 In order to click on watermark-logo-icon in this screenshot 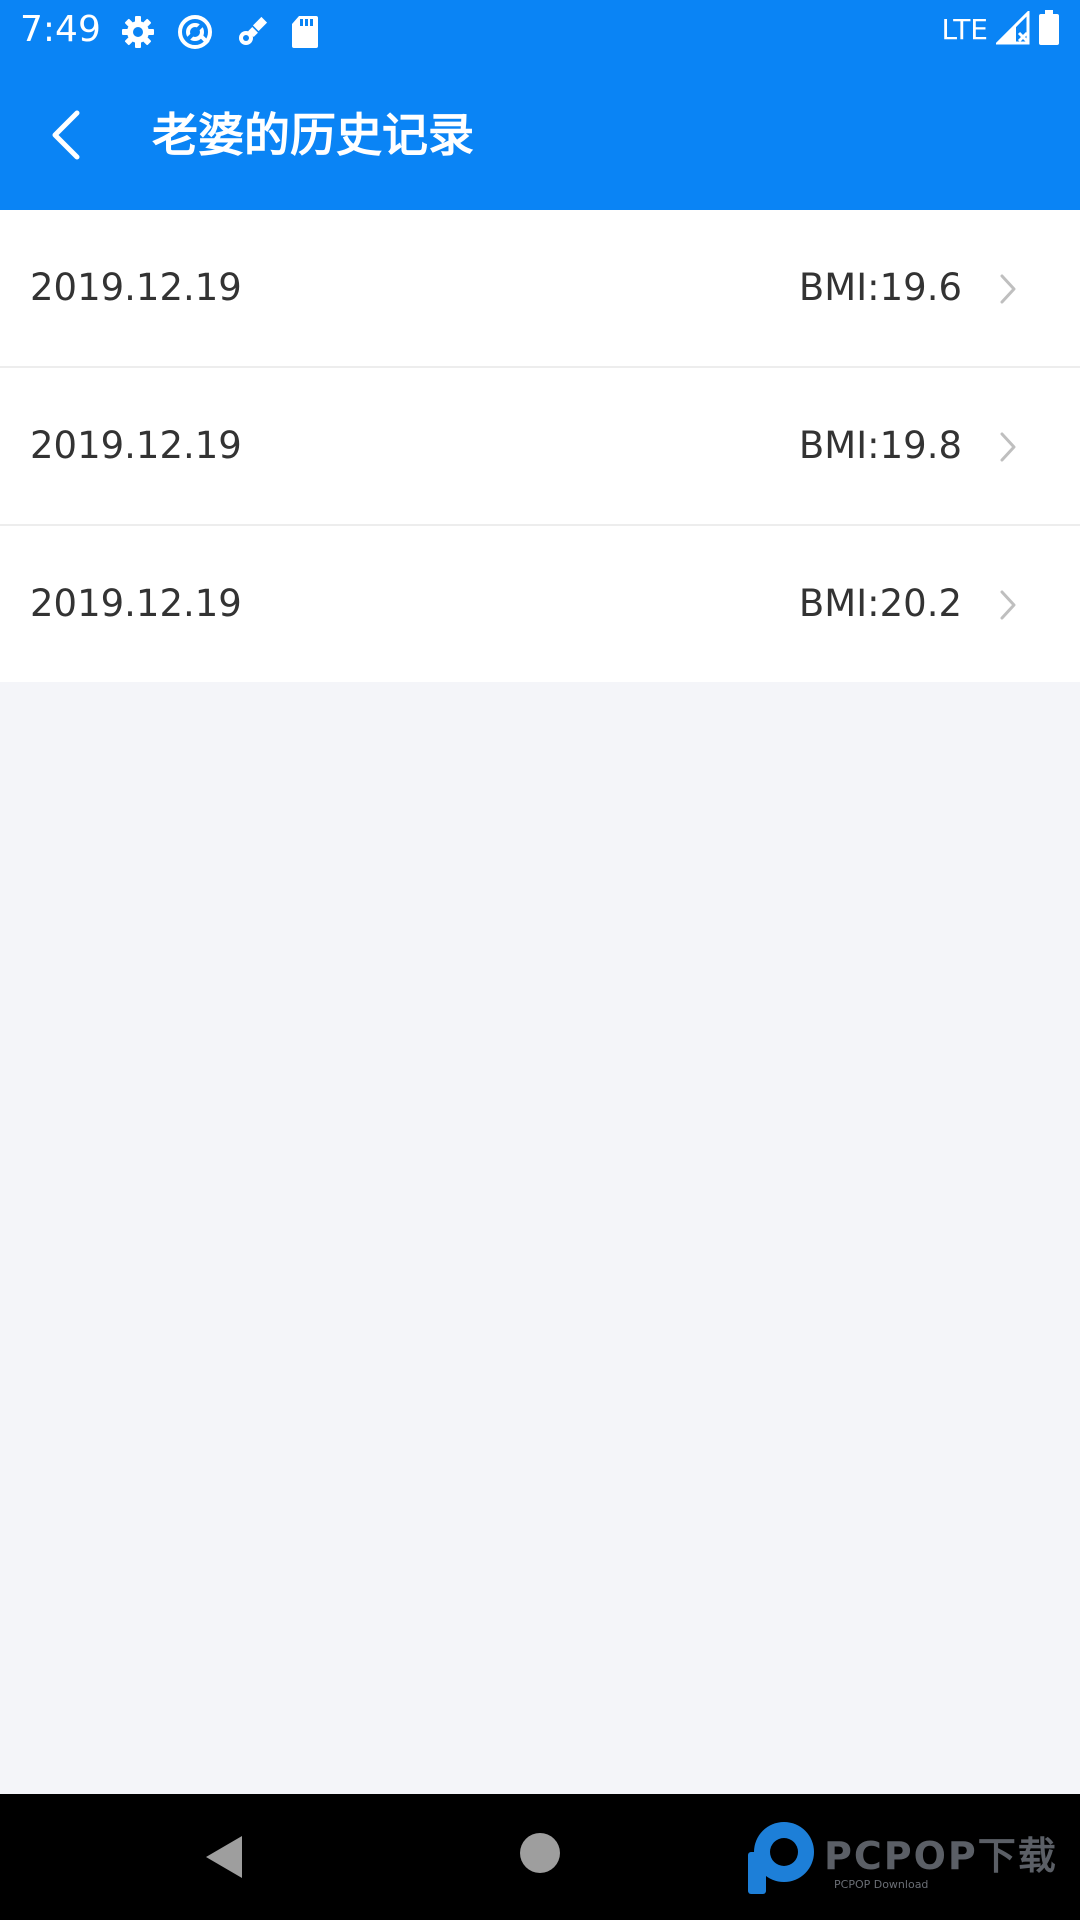, I will do `click(781, 1858)`.